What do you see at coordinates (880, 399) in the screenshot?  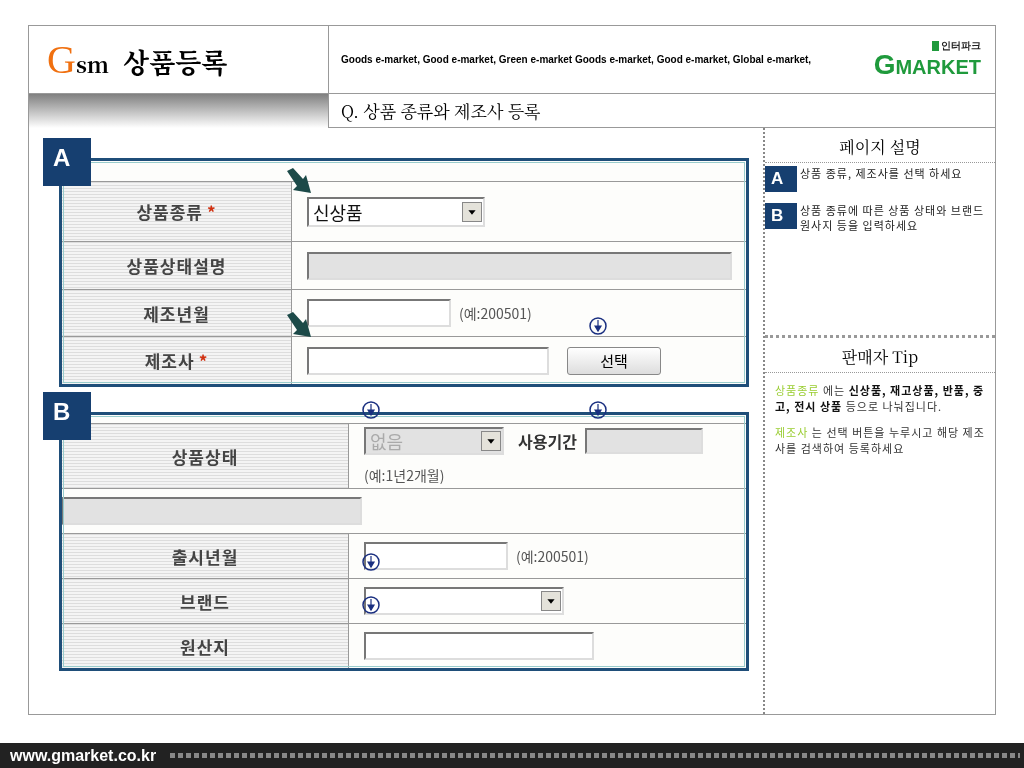 I see `tip-text: 상품종류 에는 신상품, 재고상품, 반품, 중고, 전시 상품 등으로 나눠집니다.` at bounding box center [880, 399].